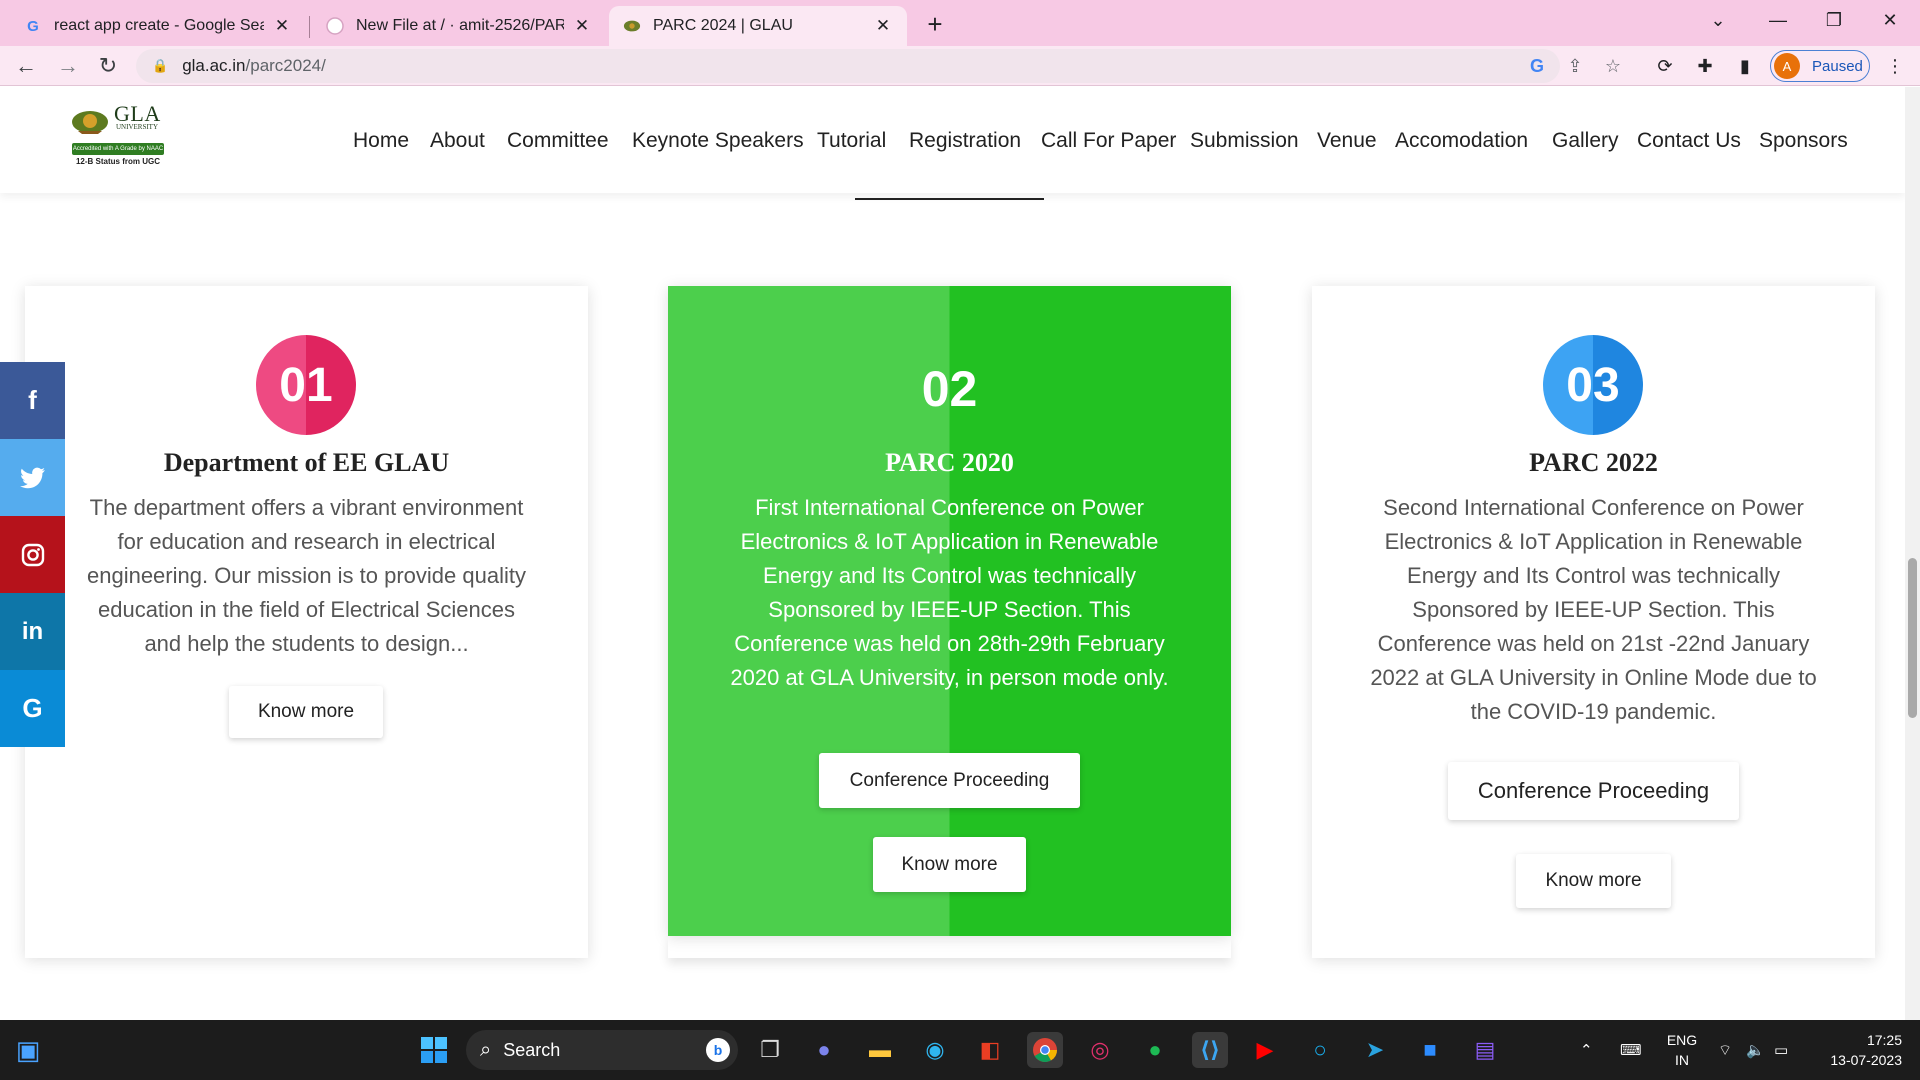  What do you see at coordinates (1347, 141) in the screenshot?
I see `nav-venue: Venue` at bounding box center [1347, 141].